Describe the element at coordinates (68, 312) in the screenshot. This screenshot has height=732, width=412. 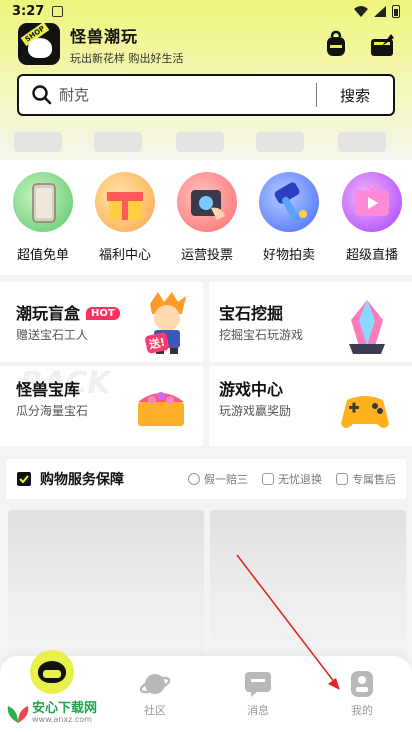
I see `card-title: 潮玩盲盒 HOT` at that location.